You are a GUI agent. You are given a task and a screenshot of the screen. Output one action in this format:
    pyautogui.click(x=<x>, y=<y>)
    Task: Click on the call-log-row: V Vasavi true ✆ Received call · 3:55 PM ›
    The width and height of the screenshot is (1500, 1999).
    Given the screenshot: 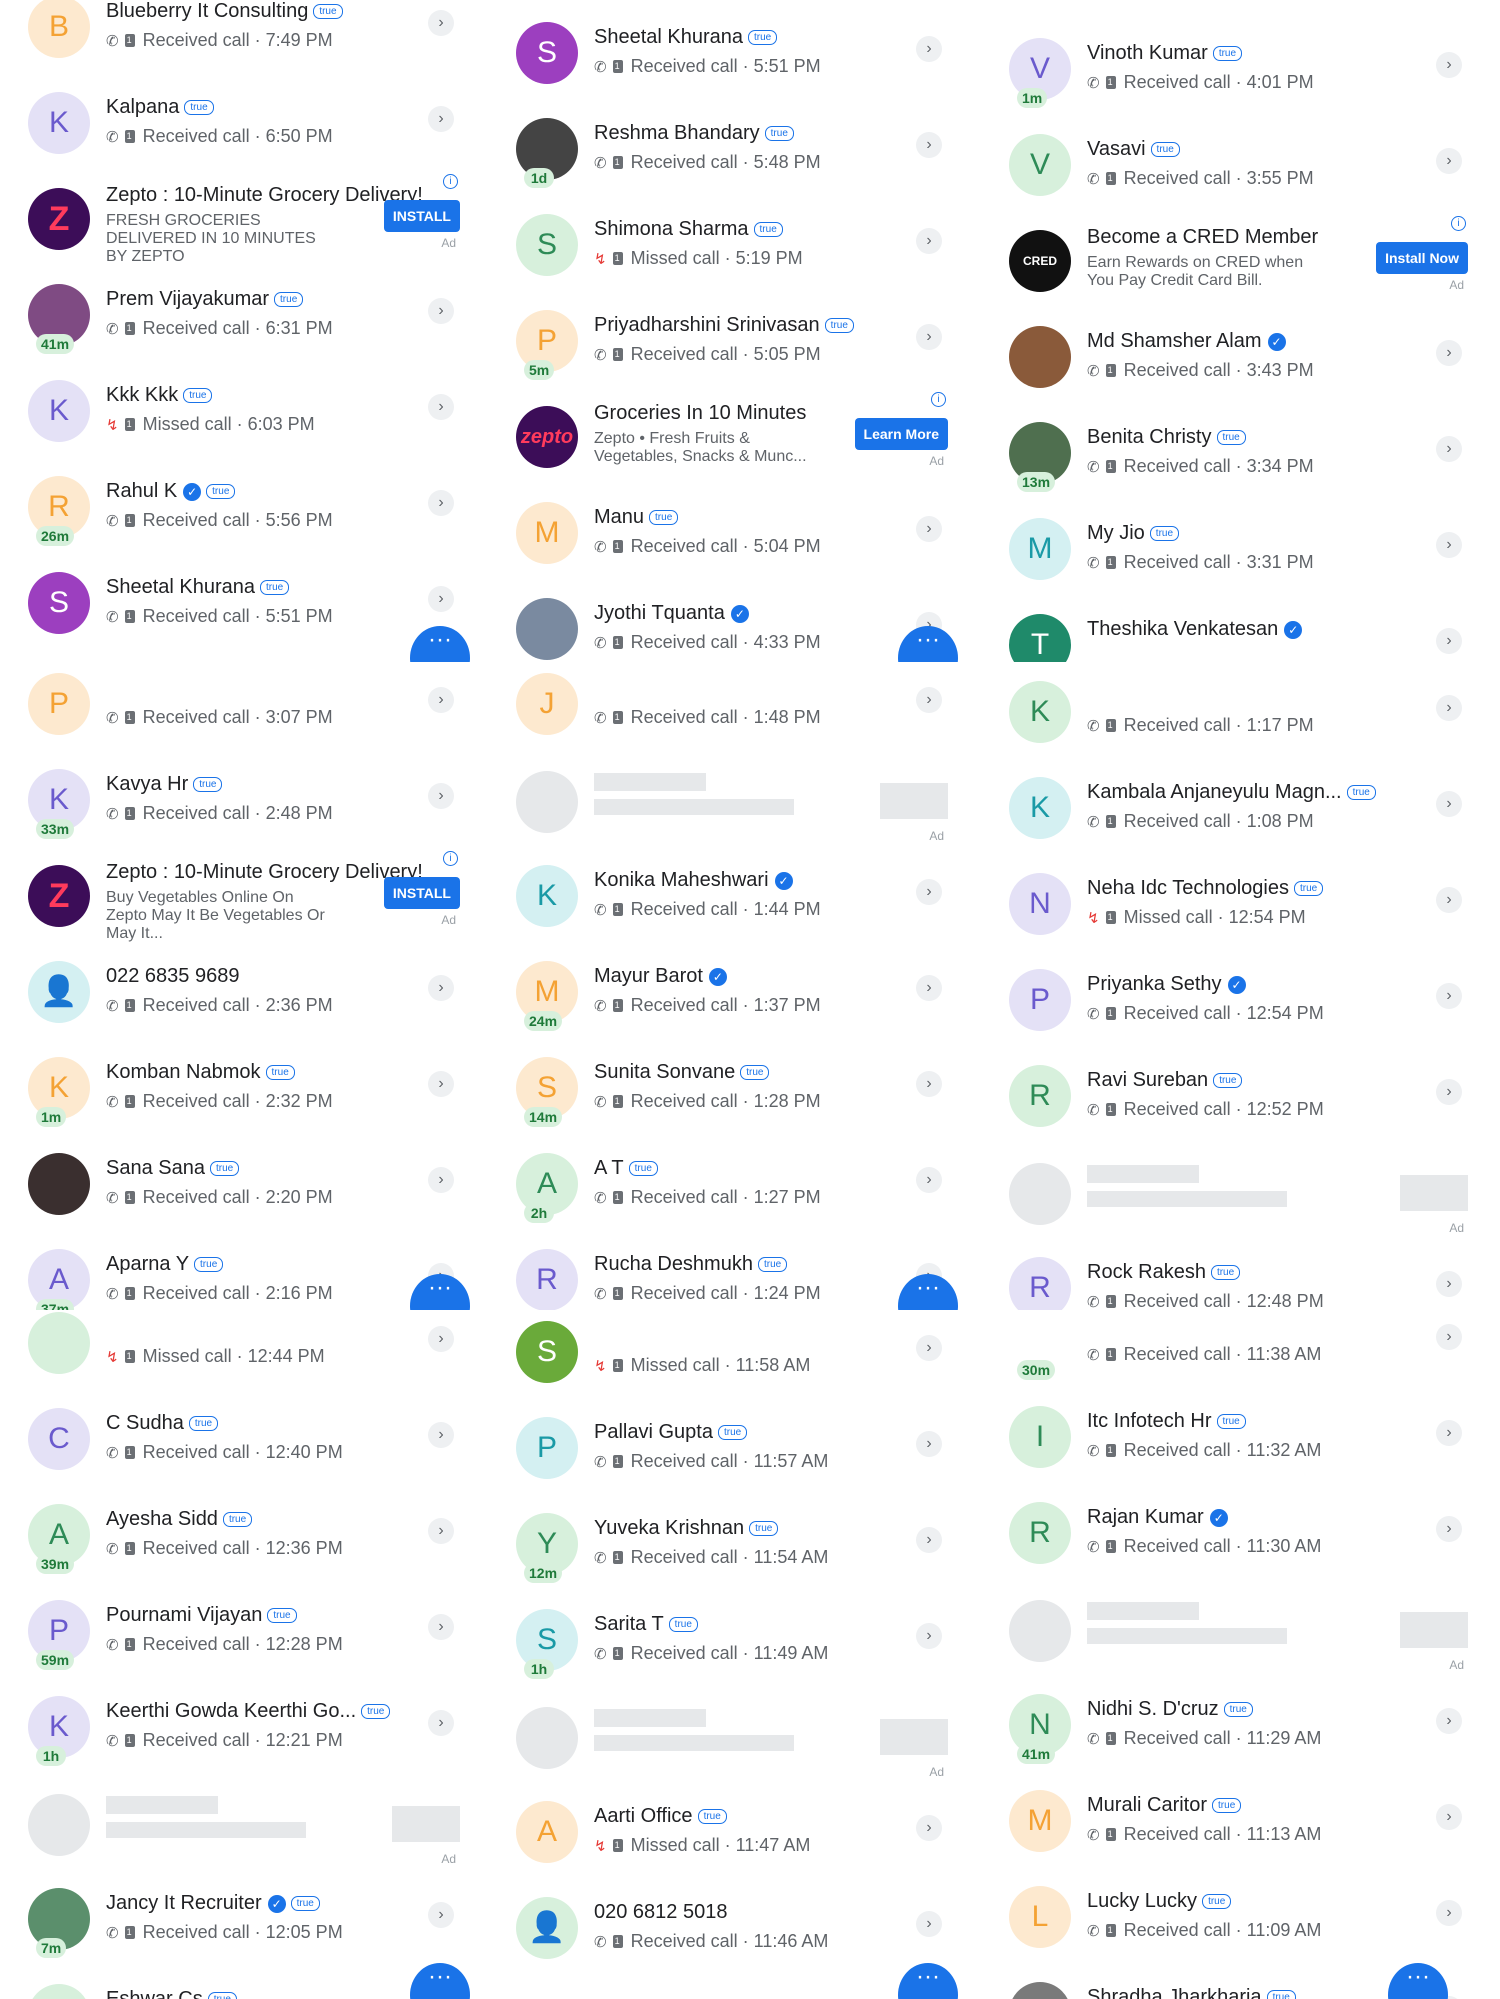 What is the action you would take?
    pyautogui.click(x=1240, y=168)
    